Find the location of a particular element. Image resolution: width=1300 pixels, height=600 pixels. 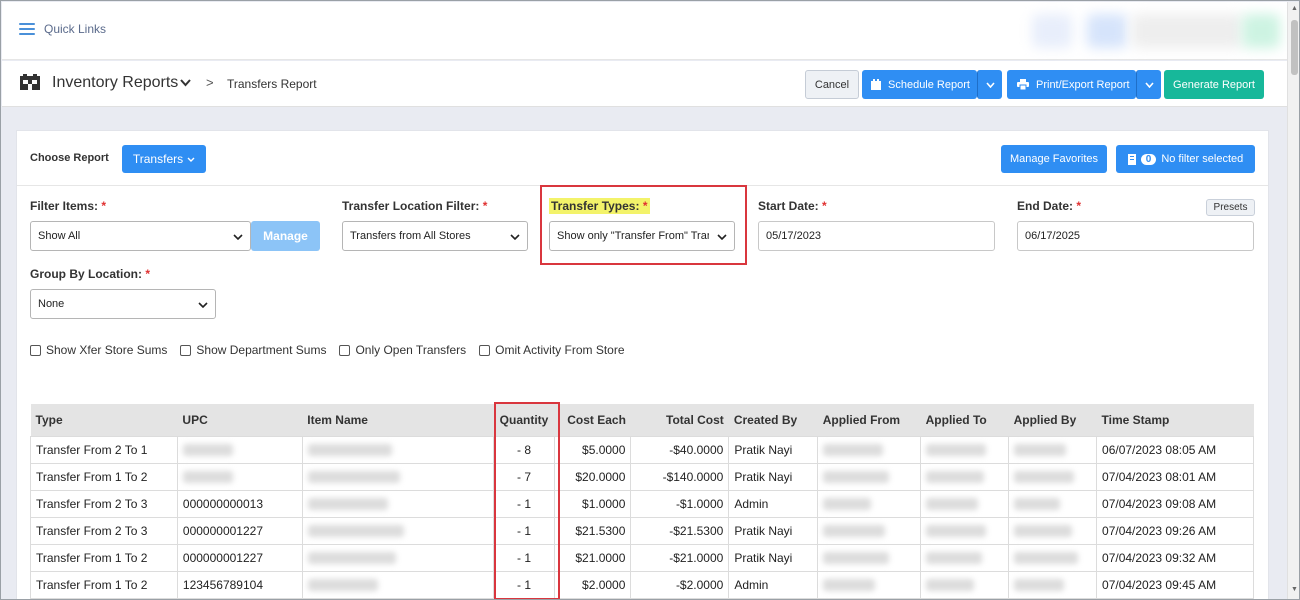

quick-links: Quick Links is located at coordinates (62, 29).